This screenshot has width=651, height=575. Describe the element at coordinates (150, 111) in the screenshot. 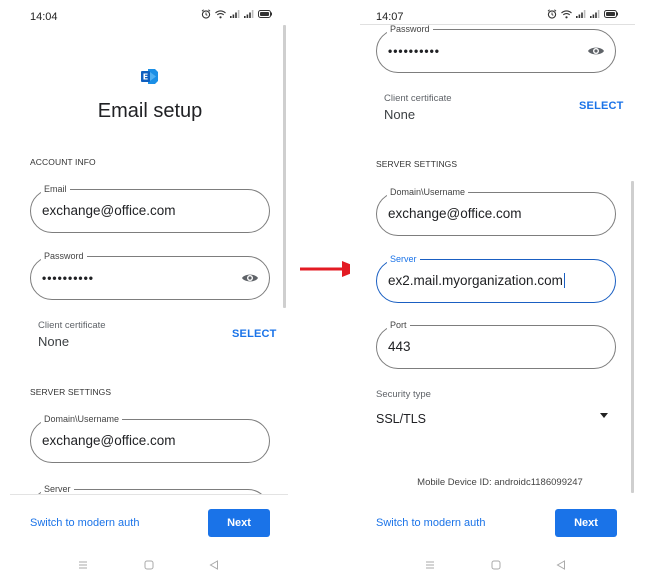

I see `page-title: Email setup` at that location.